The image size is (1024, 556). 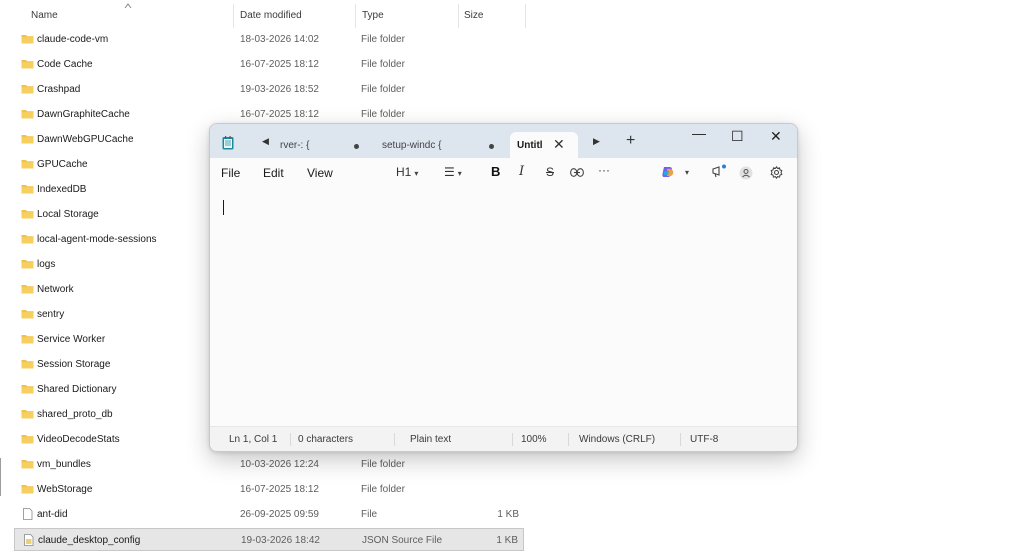 What do you see at coordinates (534, 439) in the screenshot?
I see `zoom-level: 100%` at bounding box center [534, 439].